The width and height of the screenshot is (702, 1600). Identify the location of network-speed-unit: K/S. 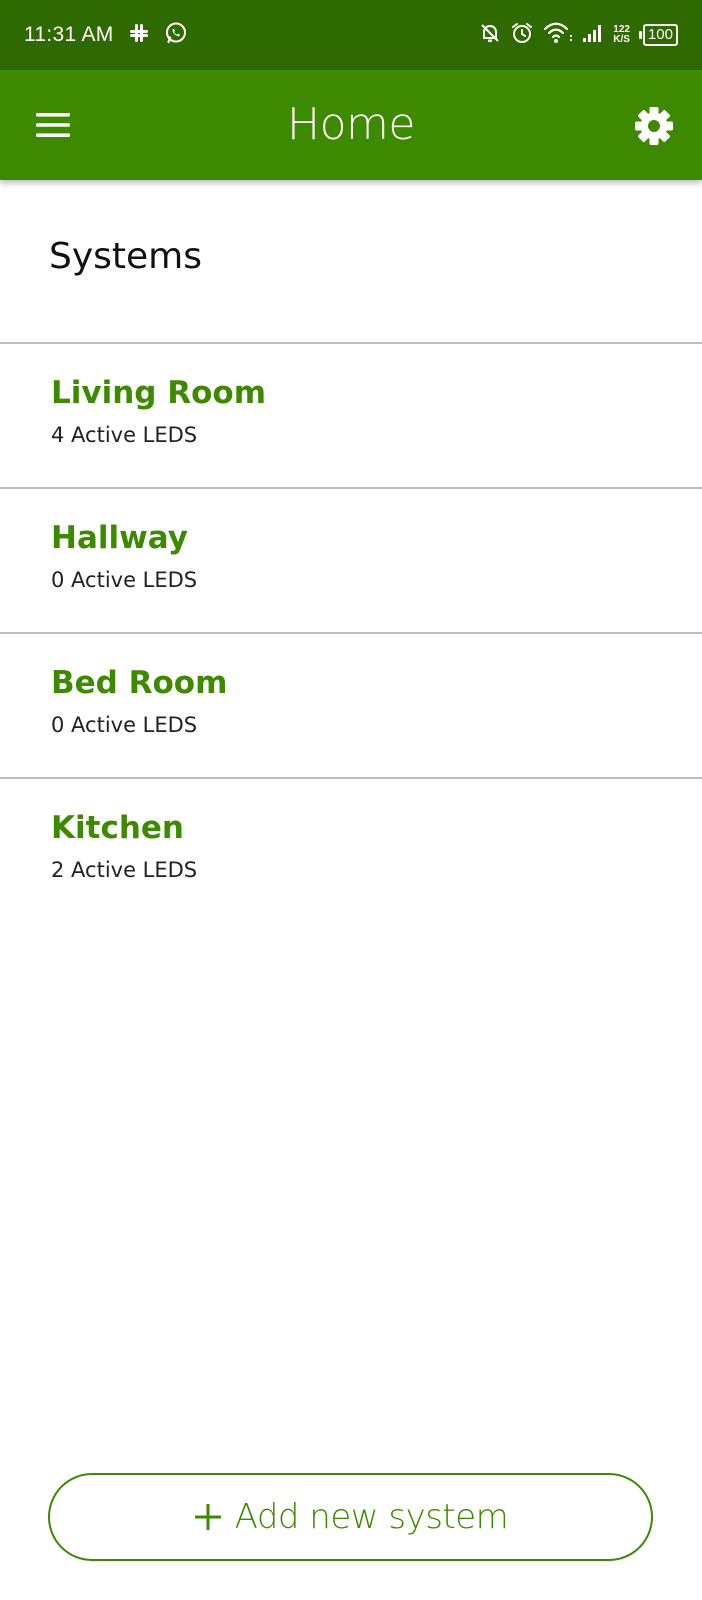
(621, 39).